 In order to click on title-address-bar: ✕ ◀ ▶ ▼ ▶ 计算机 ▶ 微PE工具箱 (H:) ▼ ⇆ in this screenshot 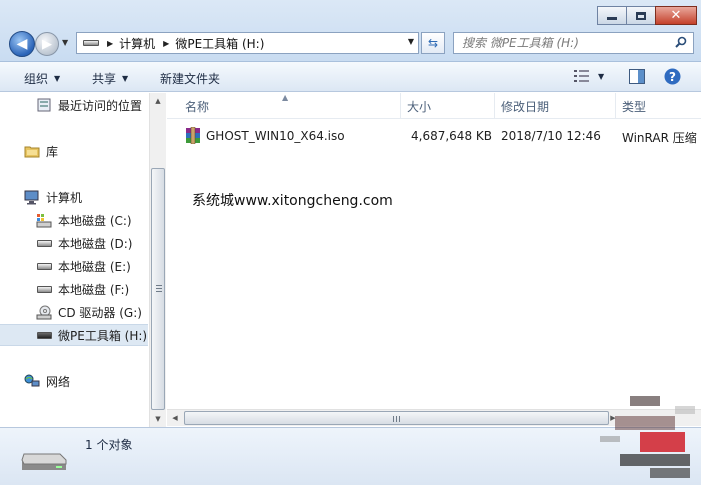, I will do `click(350, 31)`.